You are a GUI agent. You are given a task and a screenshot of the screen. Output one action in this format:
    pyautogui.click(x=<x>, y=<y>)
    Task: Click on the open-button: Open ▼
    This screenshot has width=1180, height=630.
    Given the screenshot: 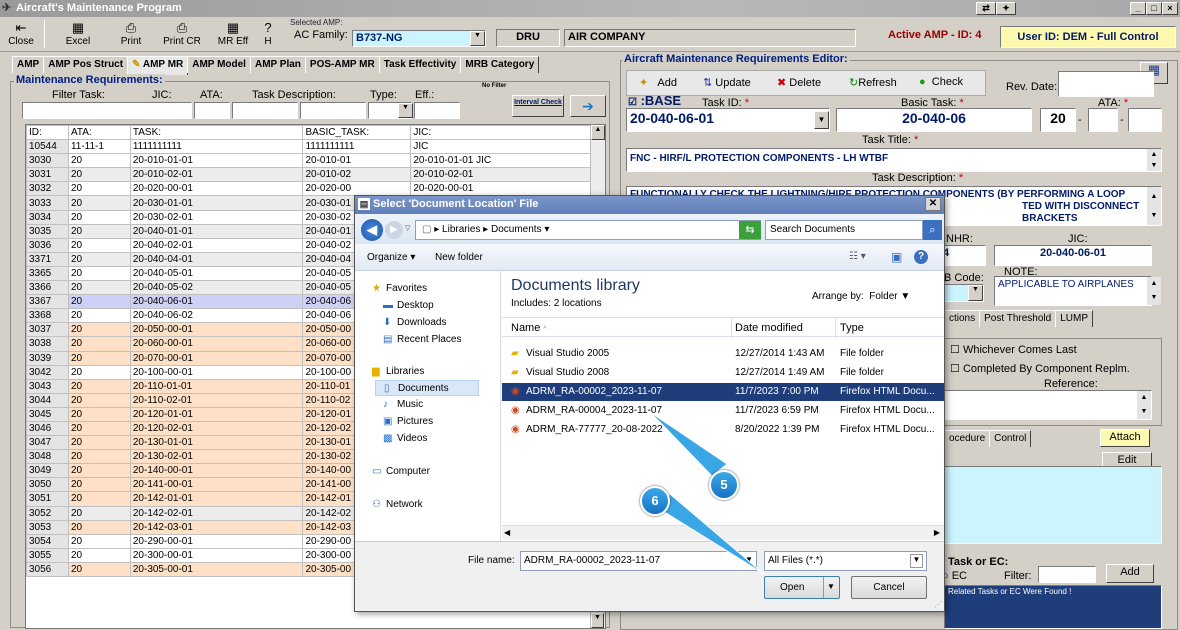 What is the action you would take?
    pyautogui.click(x=802, y=587)
    